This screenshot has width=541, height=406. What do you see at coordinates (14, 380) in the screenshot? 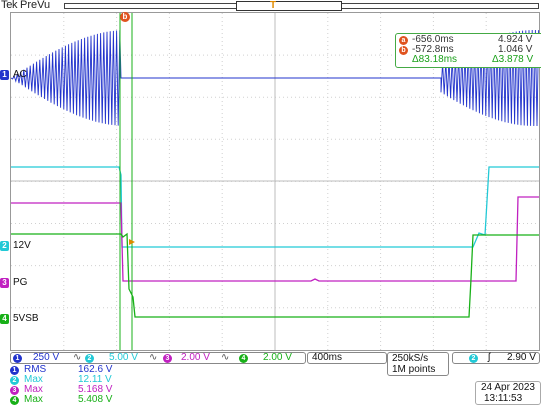
I see `meas2-badge: 2` at bounding box center [14, 380].